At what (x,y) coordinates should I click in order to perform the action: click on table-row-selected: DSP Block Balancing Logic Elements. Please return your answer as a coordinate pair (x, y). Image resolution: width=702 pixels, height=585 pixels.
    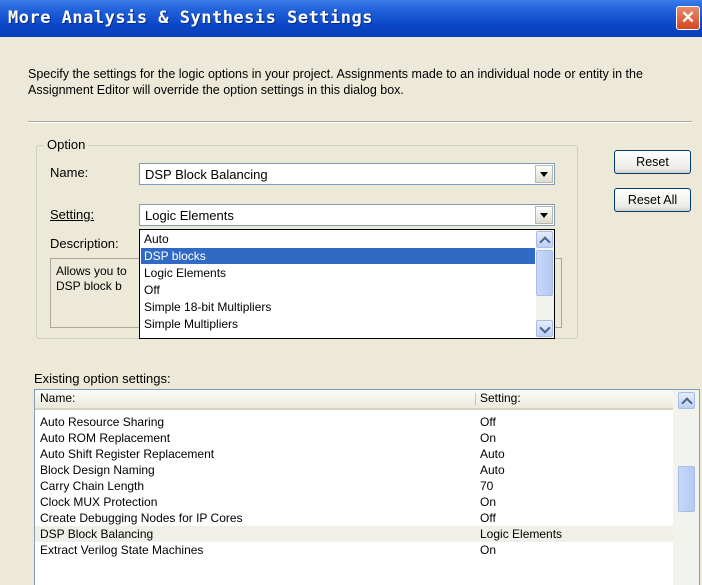
    Looking at the image, I should click on (354, 534).